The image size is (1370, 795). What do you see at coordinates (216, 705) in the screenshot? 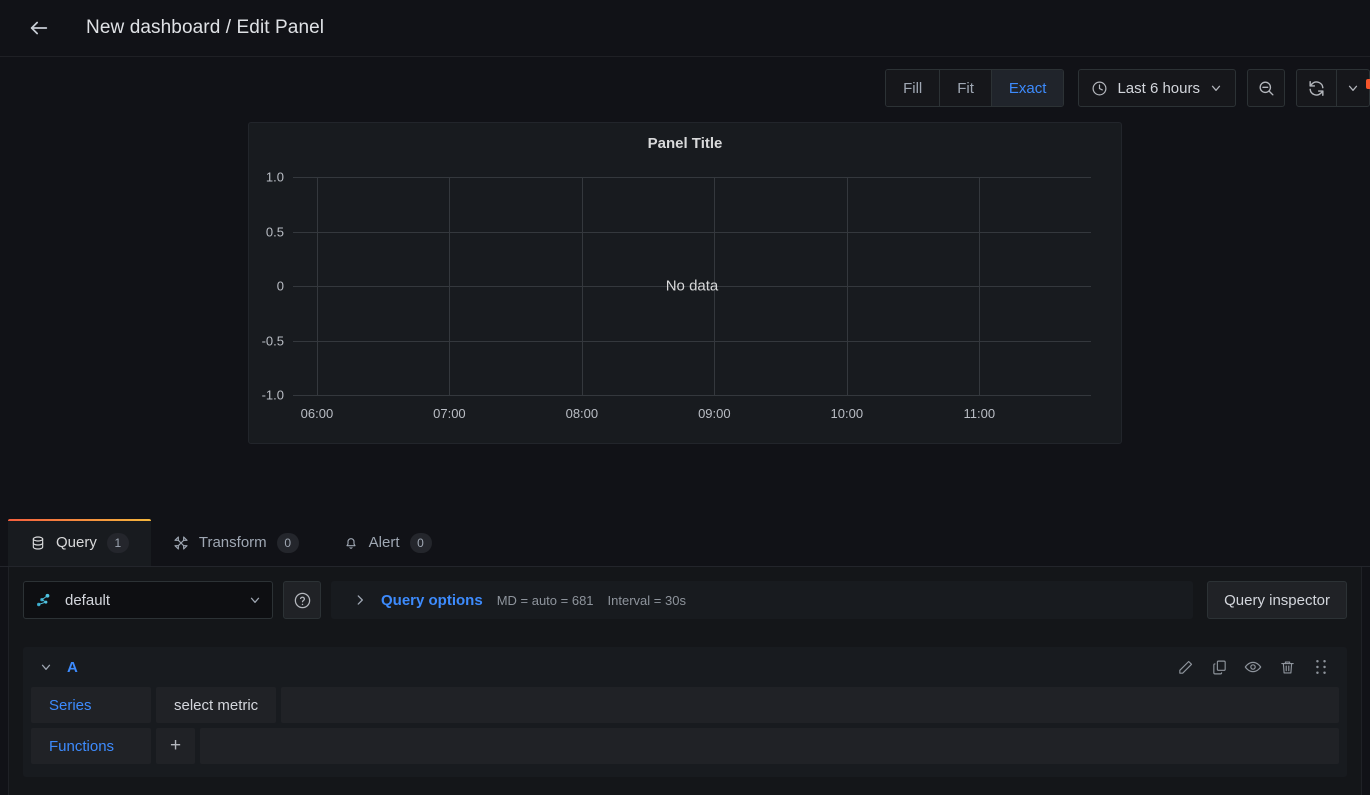
I see `series-metric-select: select metric` at bounding box center [216, 705].